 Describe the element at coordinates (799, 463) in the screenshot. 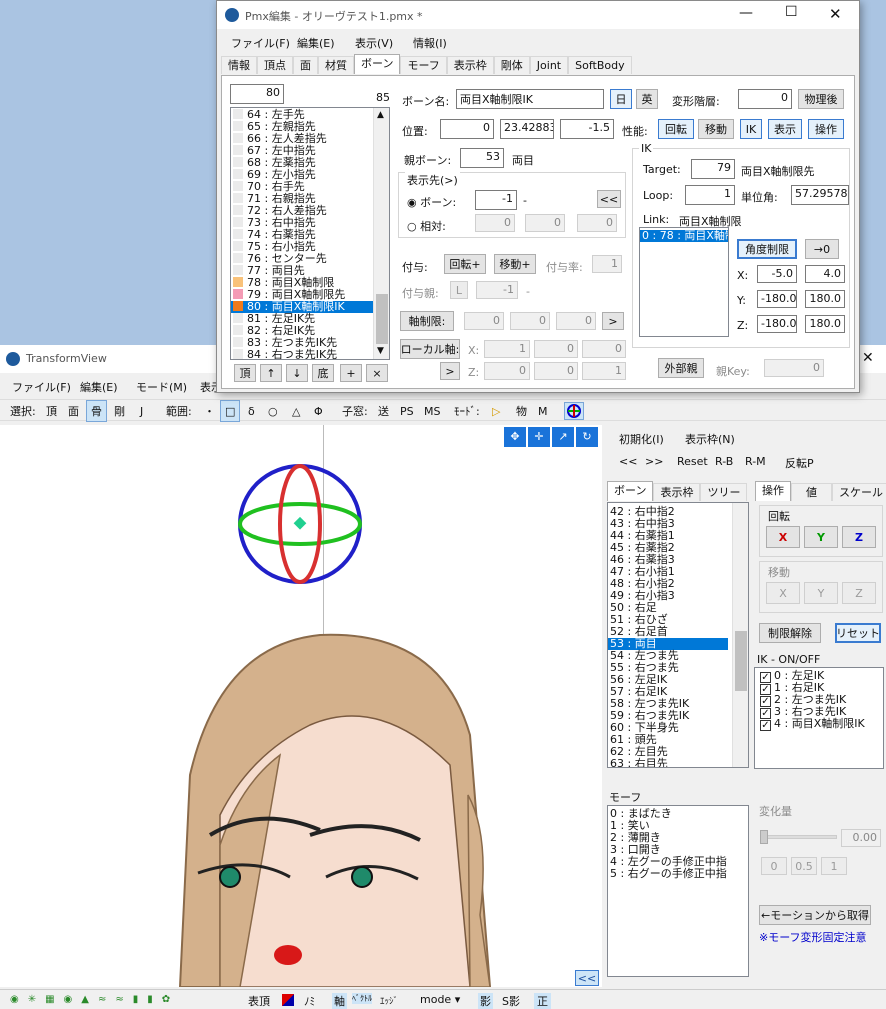

I see `nav-reverse: 反転P` at that location.